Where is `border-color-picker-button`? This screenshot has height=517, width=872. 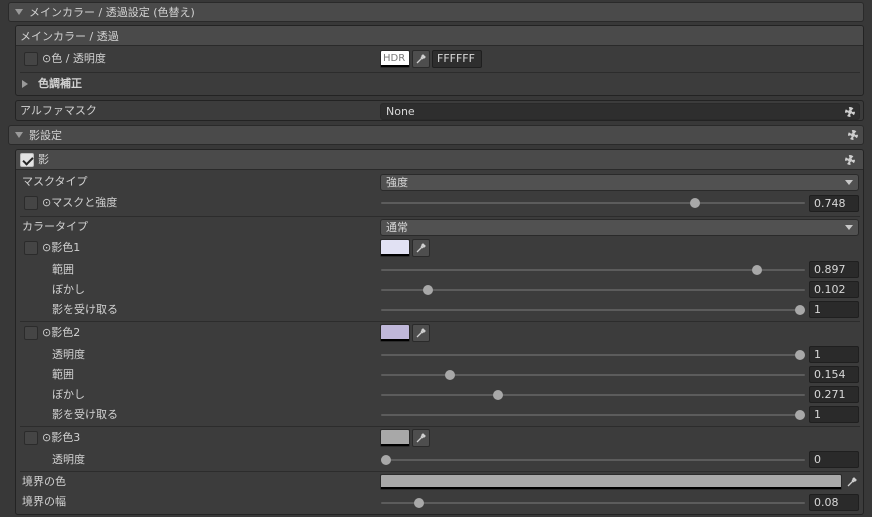
border-color-picker-button is located at coordinates (852, 482).